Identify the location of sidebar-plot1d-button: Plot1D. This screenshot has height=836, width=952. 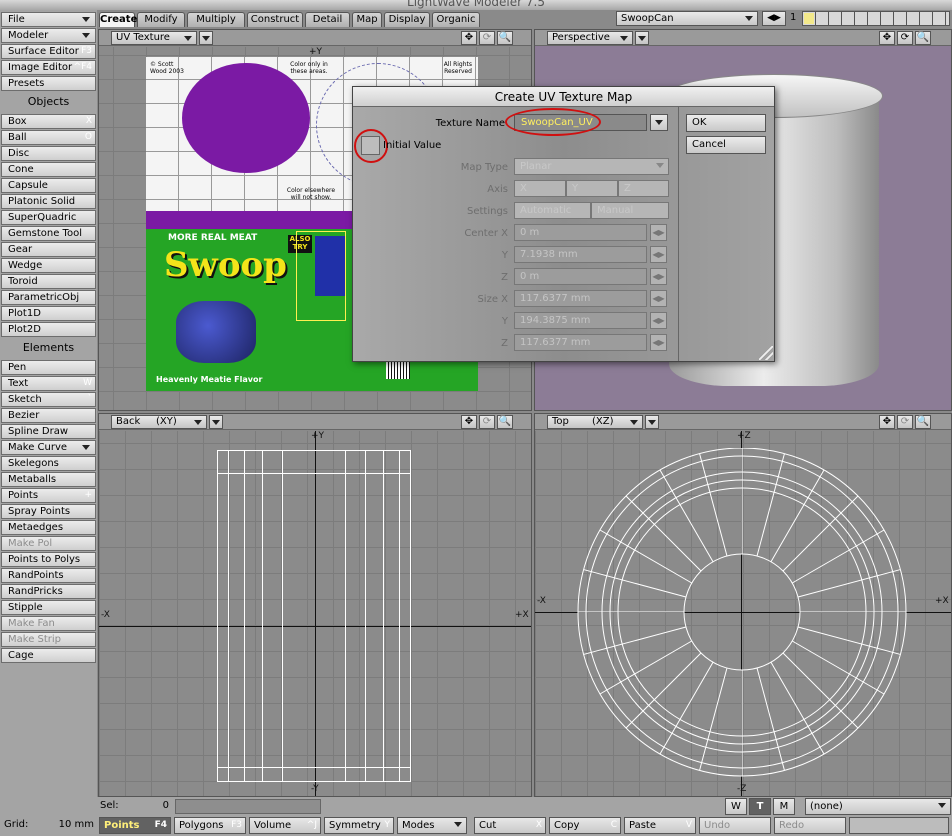
(48, 313).